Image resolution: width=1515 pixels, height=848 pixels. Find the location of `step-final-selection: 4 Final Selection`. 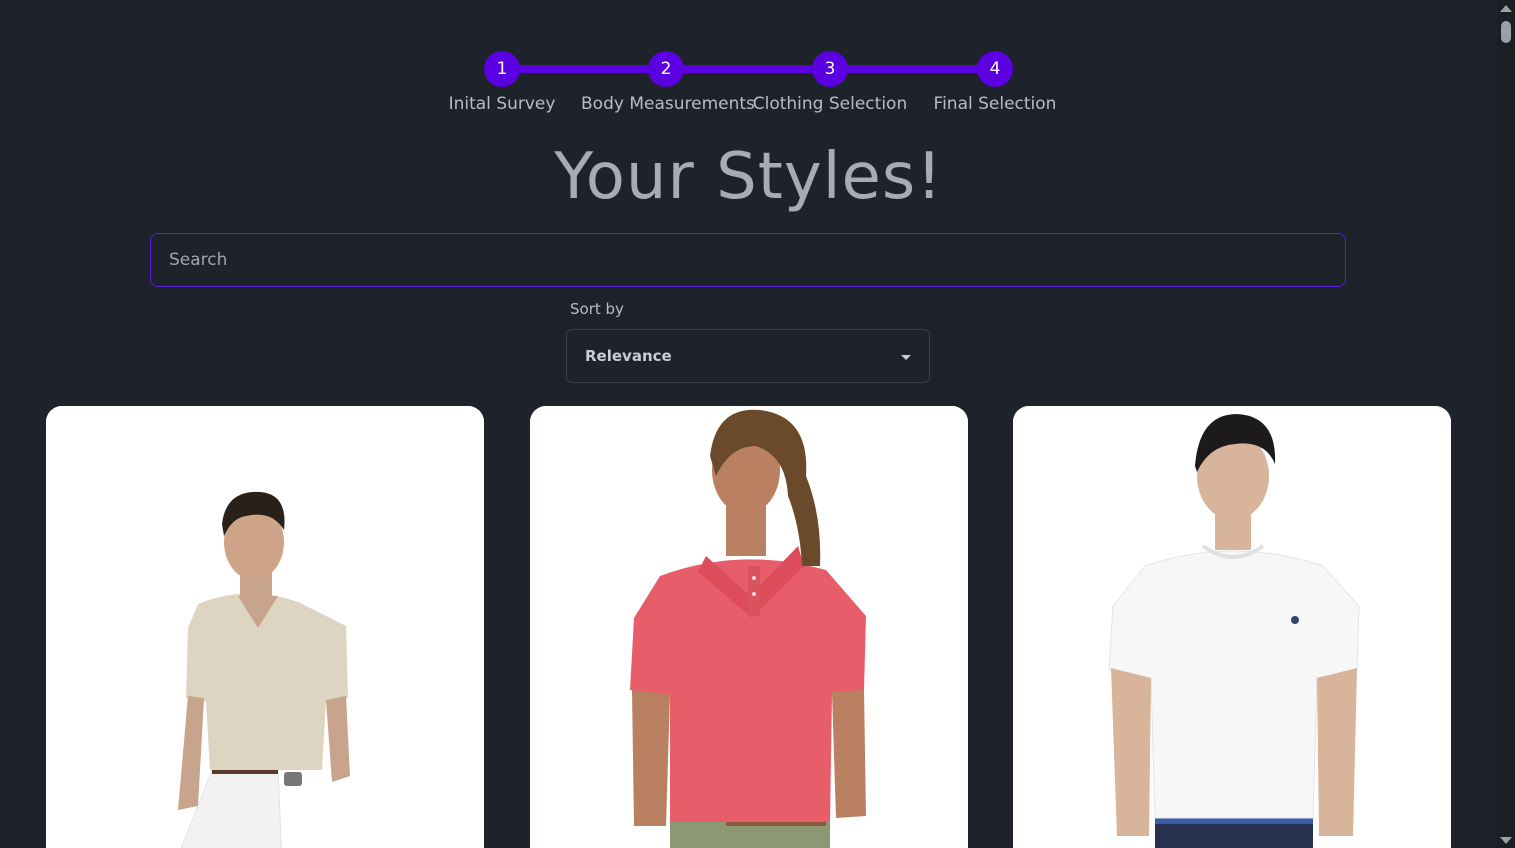

step-final-selection: 4 Final Selection is located at coordinates (995, 82).